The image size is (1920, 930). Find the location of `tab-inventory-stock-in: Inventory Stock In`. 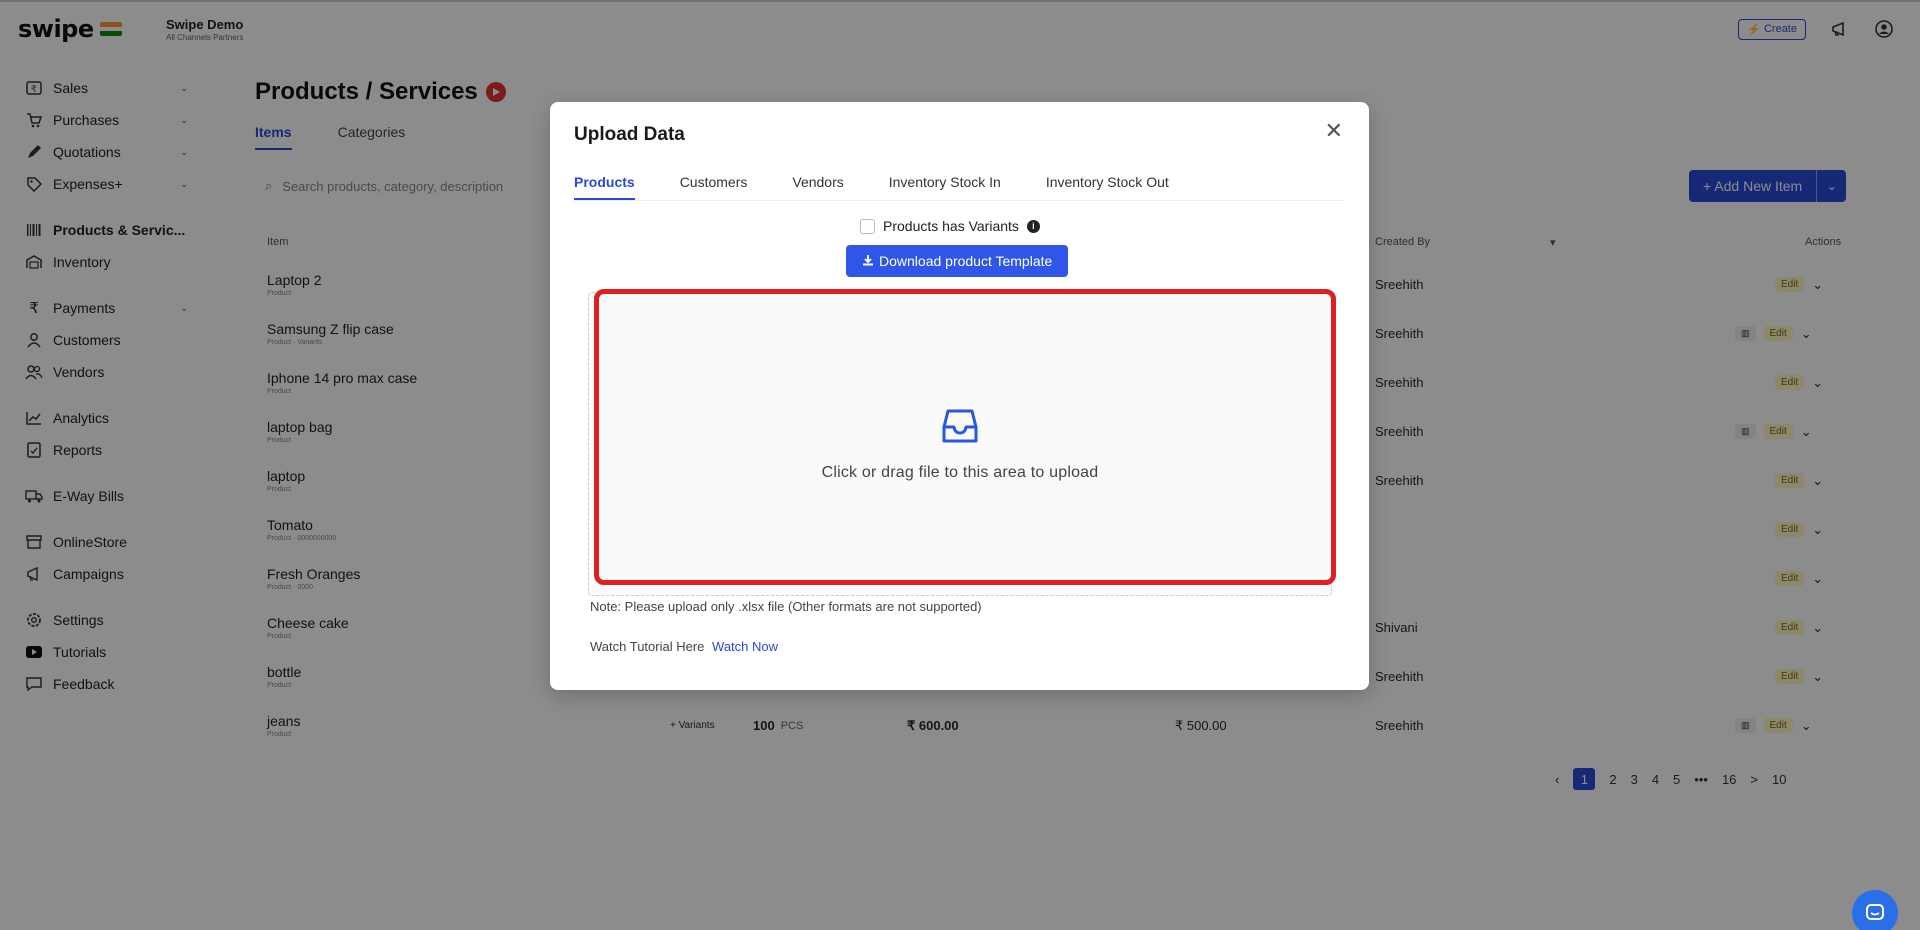

tab-inventory-stock-in: Inventory Stock In is located at coordinates (945, 187).